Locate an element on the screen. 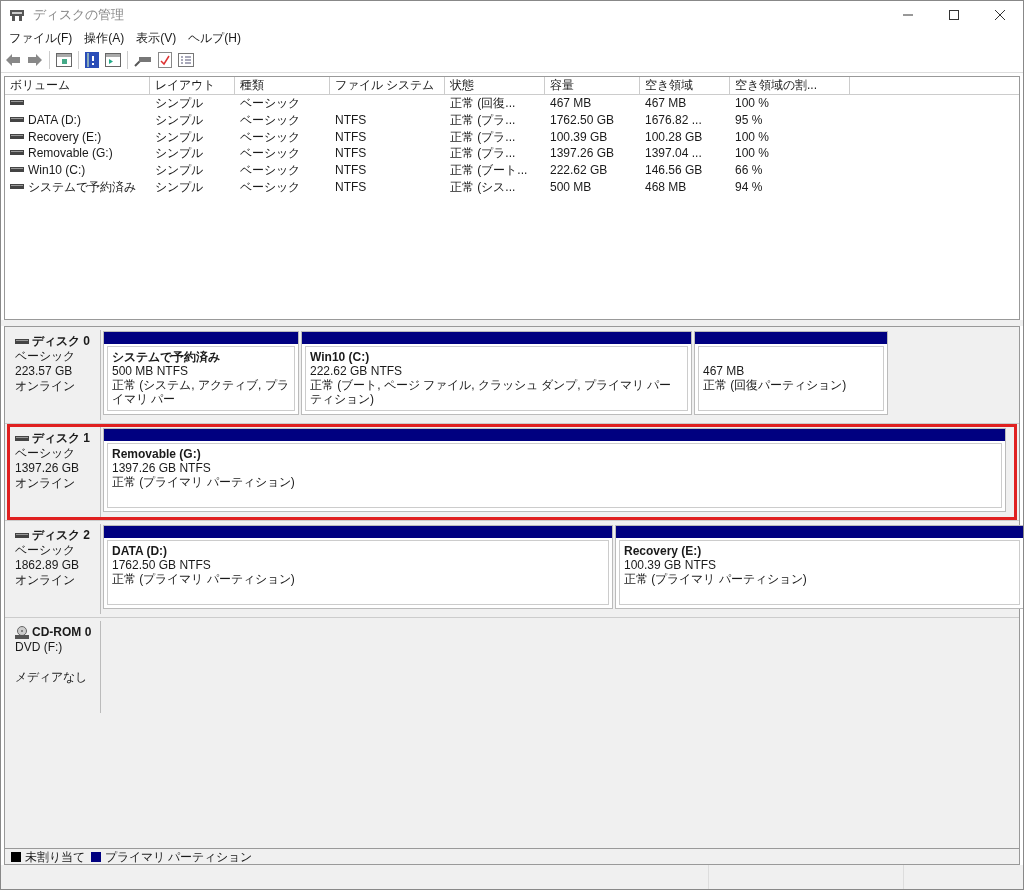 The width and height of the screenshot is (1024, 890). help-book-icon is located at coordinates (92, 59).